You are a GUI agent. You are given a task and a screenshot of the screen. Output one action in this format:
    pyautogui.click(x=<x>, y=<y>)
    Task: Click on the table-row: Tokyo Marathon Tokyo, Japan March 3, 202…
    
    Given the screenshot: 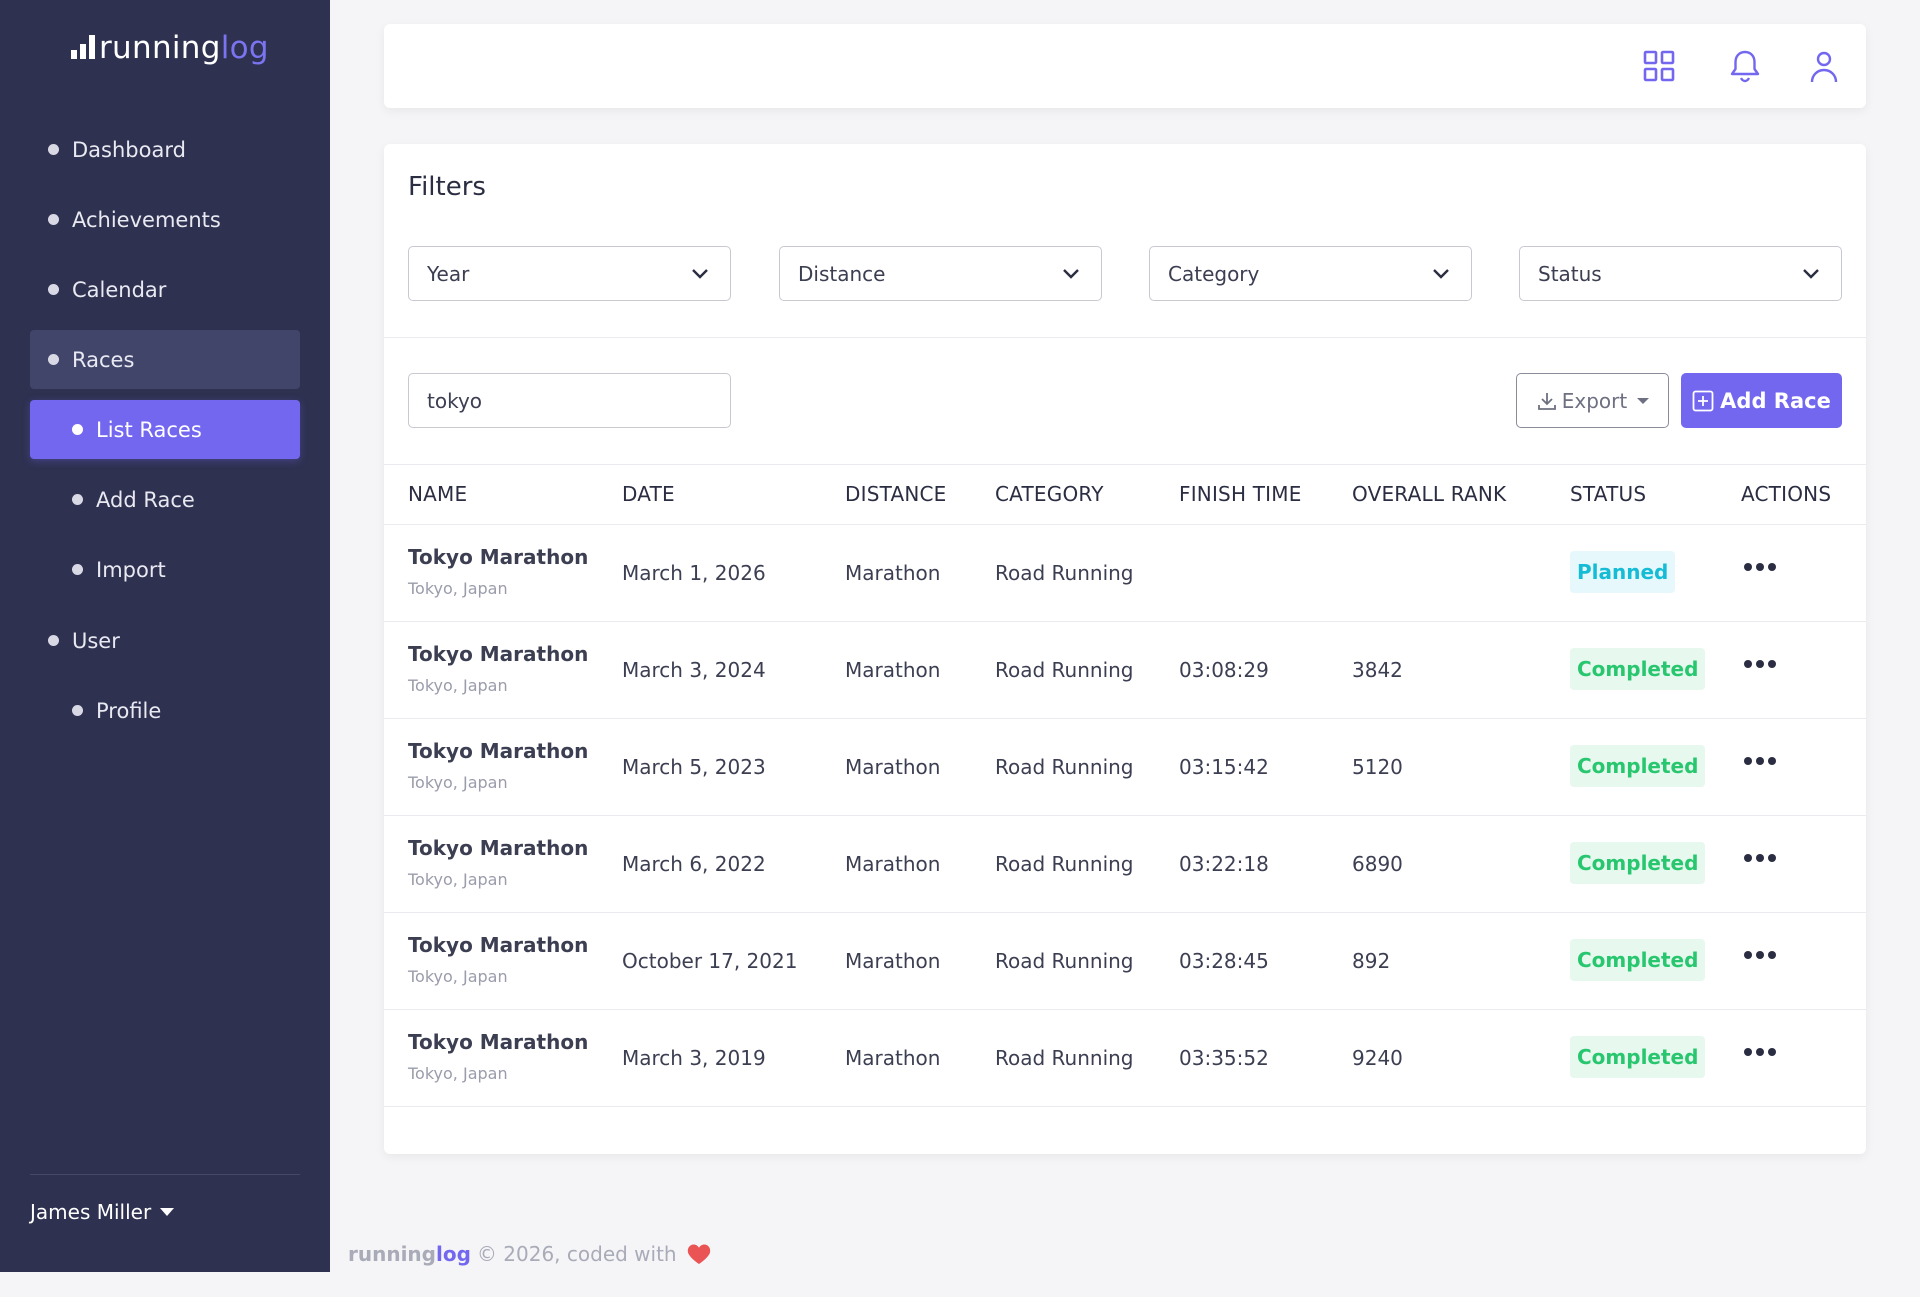 What is the action you would take?
    pyautogui.click(x=1125, y=670)
    